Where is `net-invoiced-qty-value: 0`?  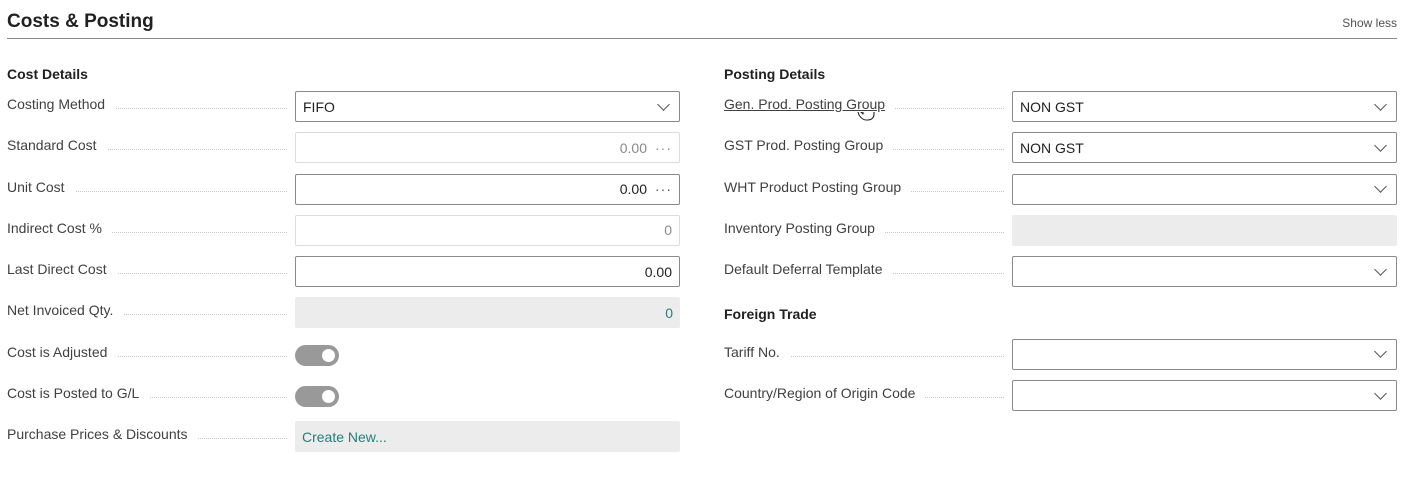 net-invoiced-qty-value: 0 is located at coordinates (487, 313).